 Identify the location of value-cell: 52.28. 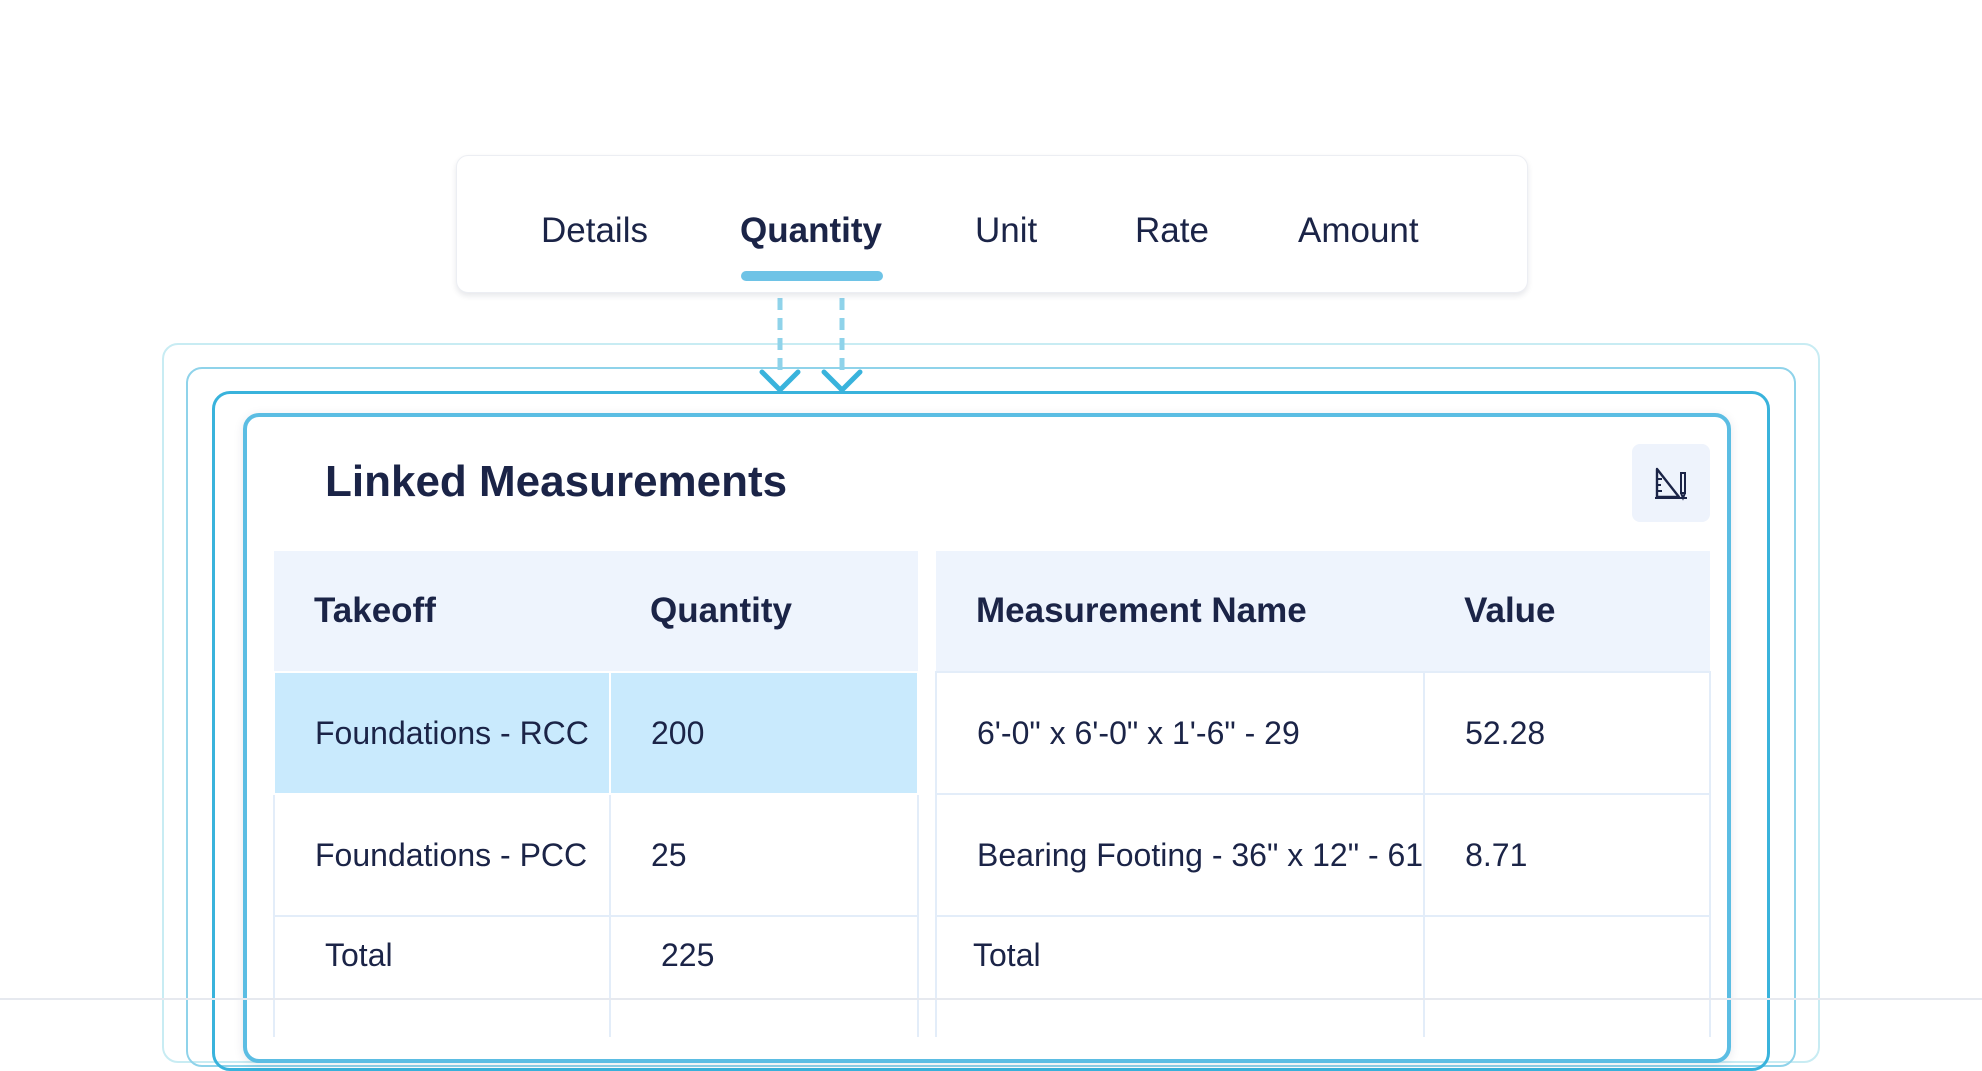
(1567, 733).